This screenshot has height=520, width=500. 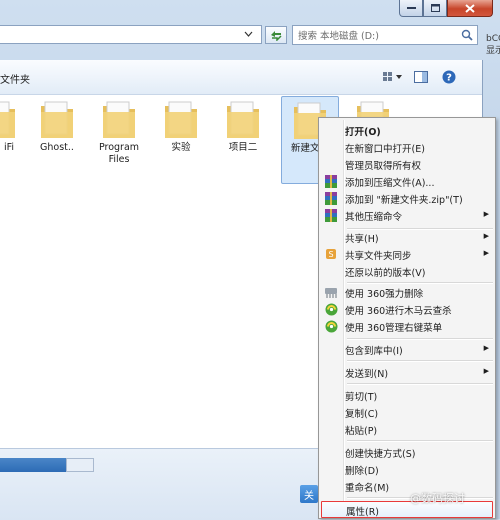 I want to click on menu-item-label: 共享(H), so click(x=362, y=239).